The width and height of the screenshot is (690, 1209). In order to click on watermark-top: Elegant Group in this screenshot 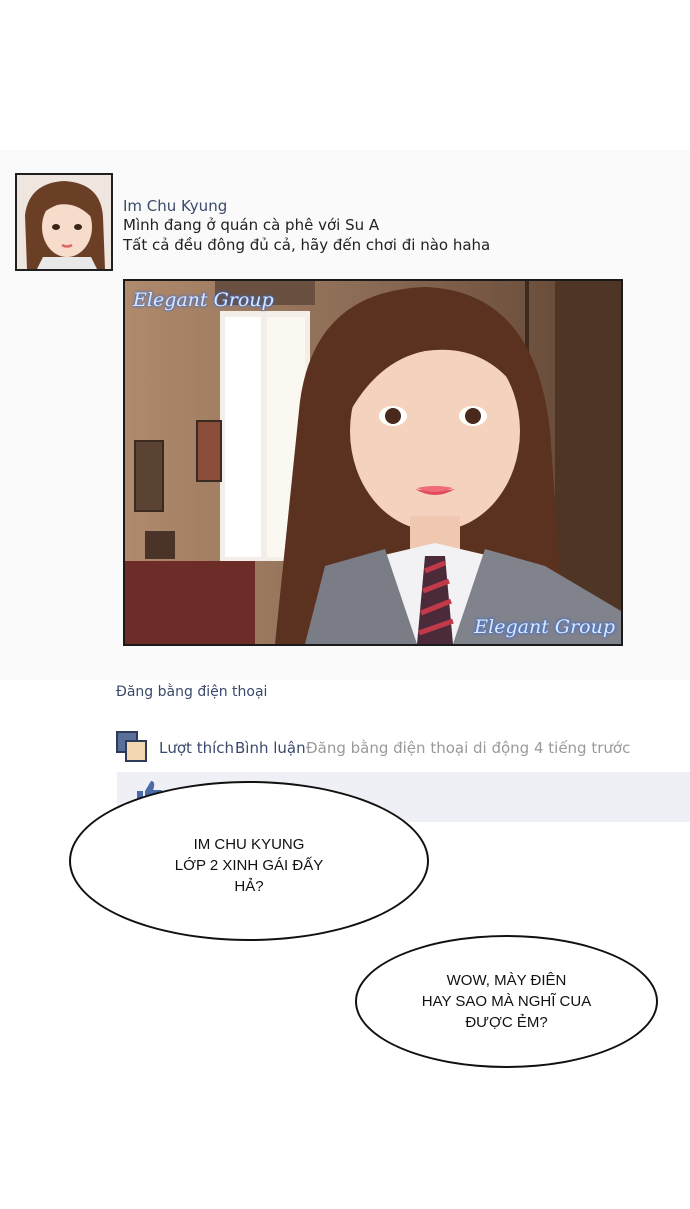, I will do `click(203, 300)`.